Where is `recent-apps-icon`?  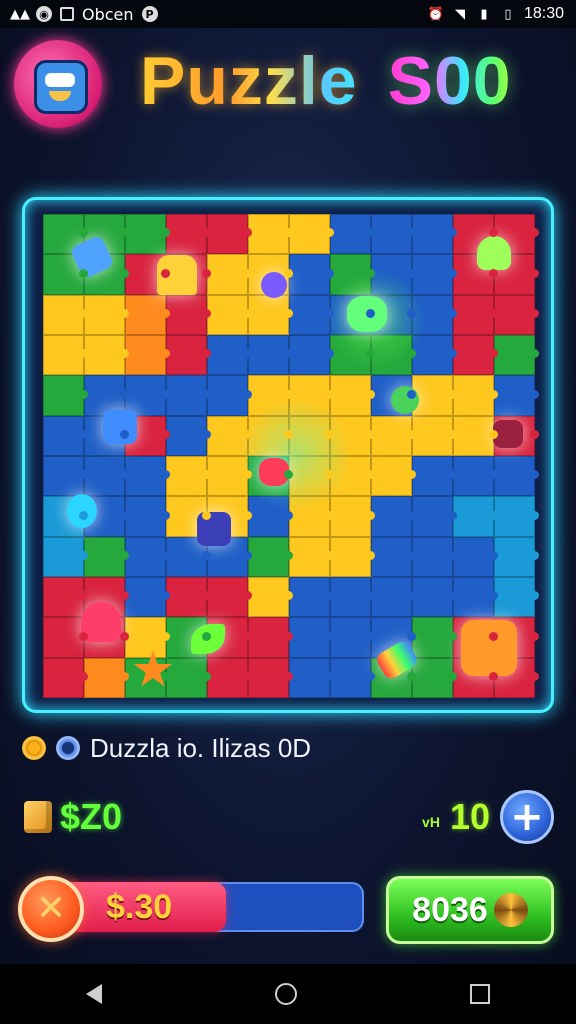 recent-apps-icon is located at coordinates (479, 994).